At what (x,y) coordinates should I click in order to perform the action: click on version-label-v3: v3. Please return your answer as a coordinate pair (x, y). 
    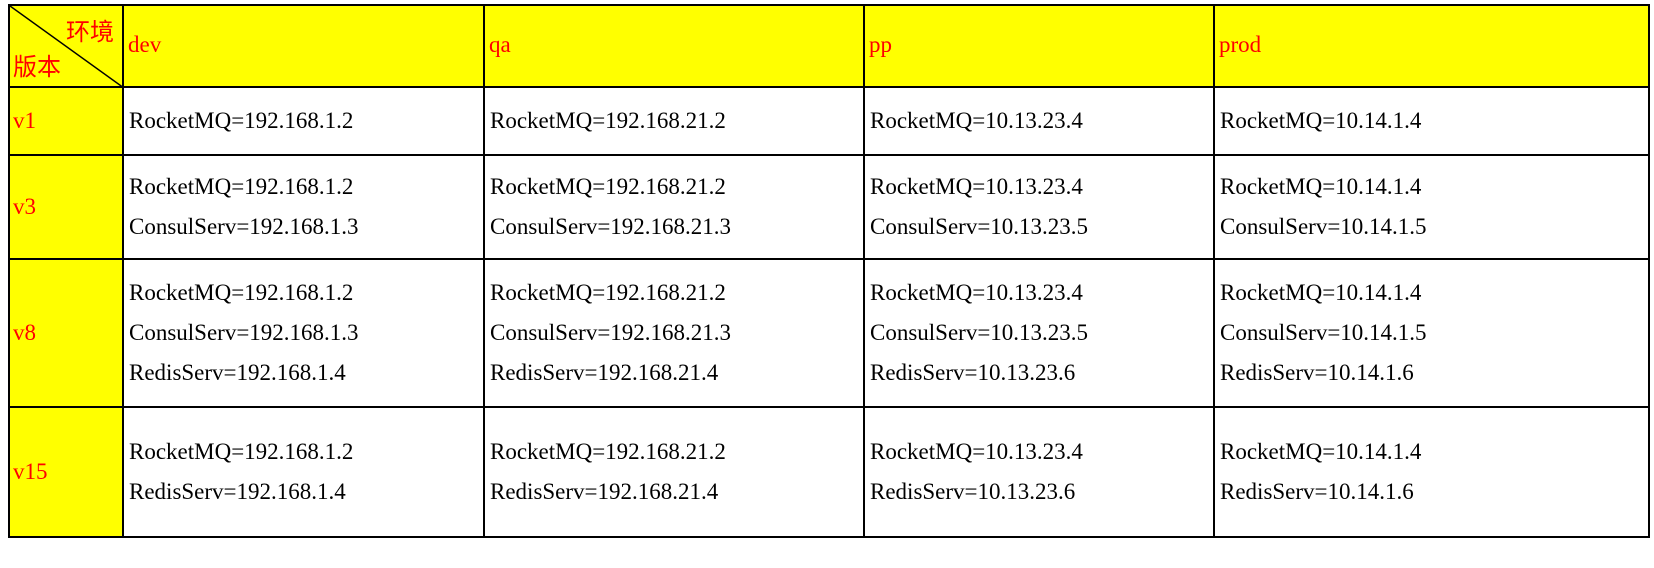
    Looking at the image, I should click on (66, 207).